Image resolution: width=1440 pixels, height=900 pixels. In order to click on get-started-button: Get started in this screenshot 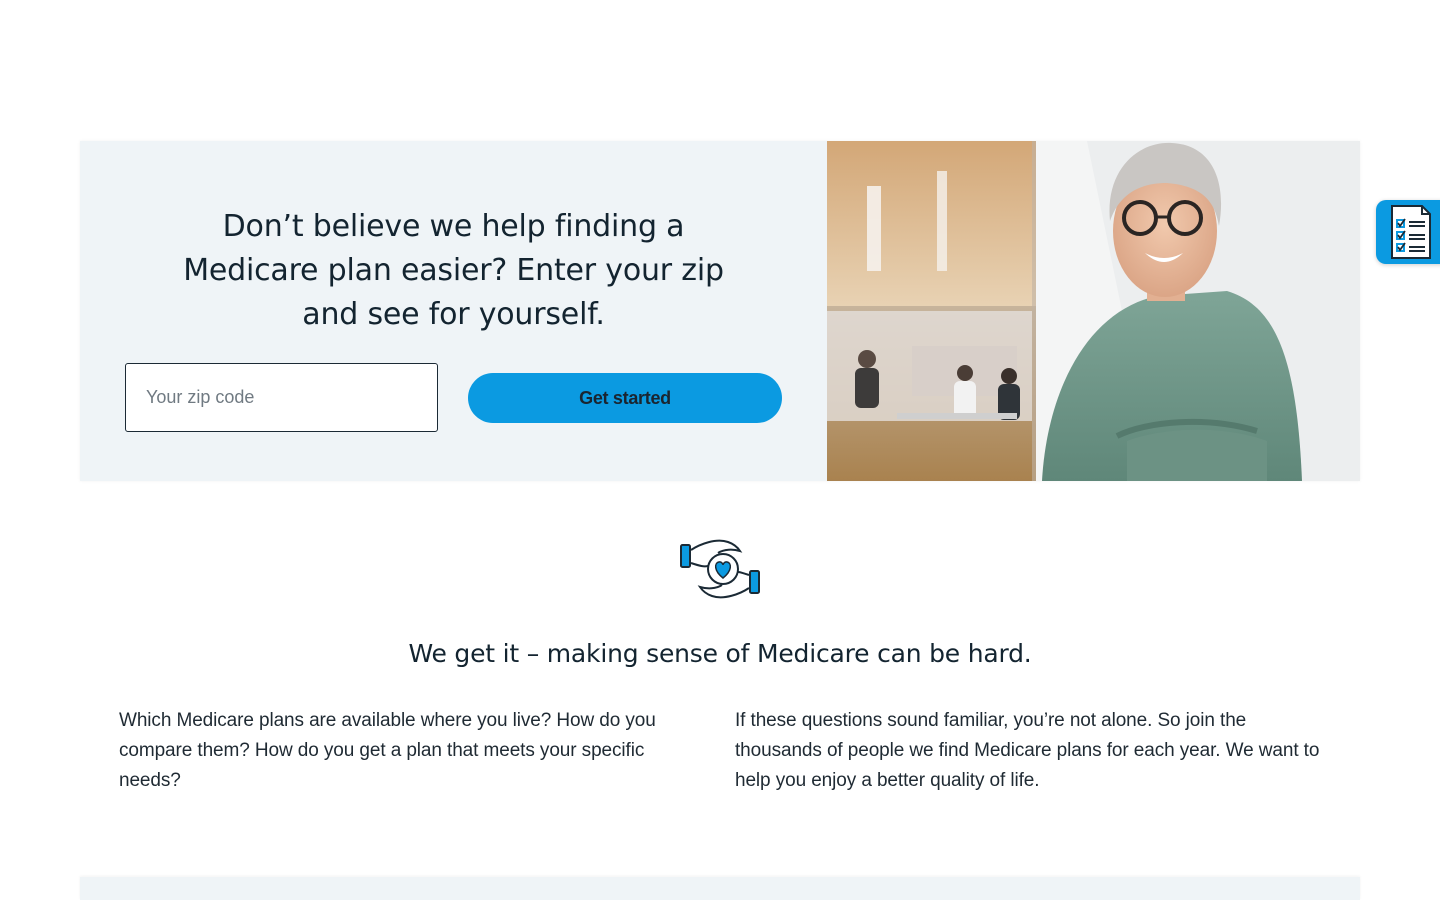, I will do `click(625, 398)`.